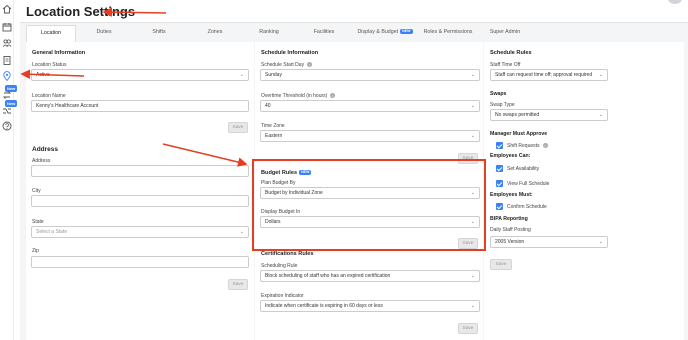 Image resolution: width=688 pixels, height=340 pixels. Describe the element at coordinates (370, 75) in the screenshot. I see `schedule-start-day-select: Sunday ⌄` at that location.